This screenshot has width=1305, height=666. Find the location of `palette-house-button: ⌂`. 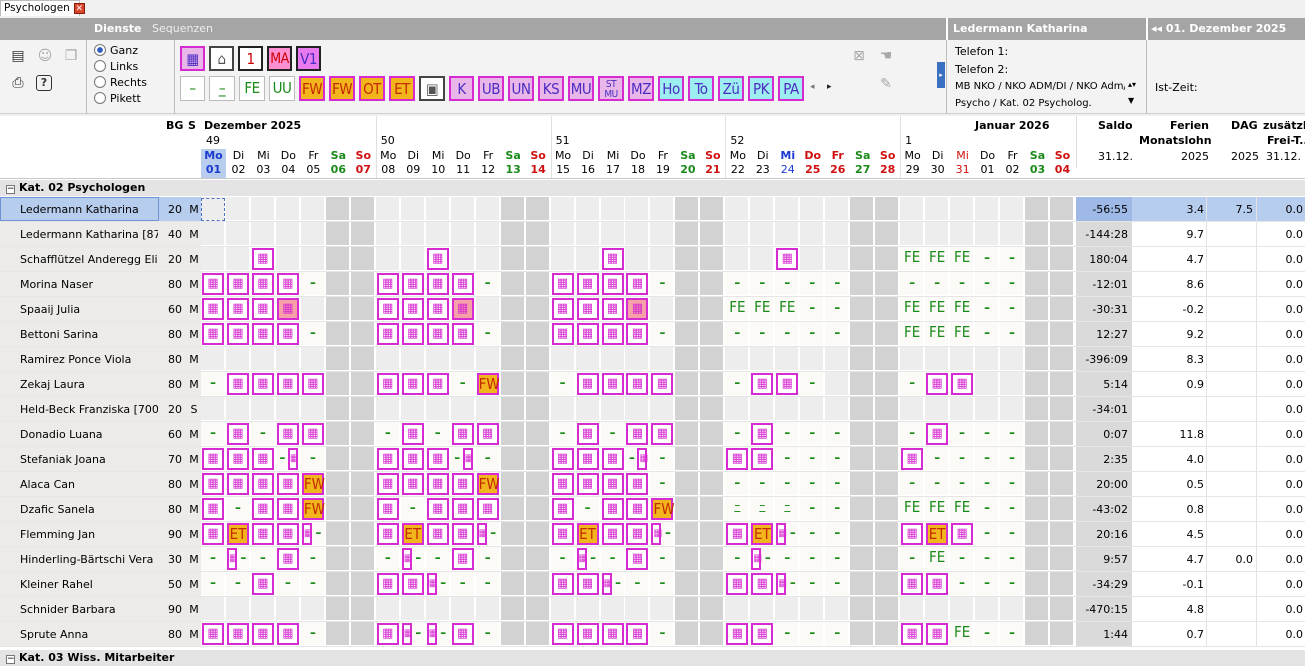

palette-house-button: ⌂ is located at coordinates (221, 58).